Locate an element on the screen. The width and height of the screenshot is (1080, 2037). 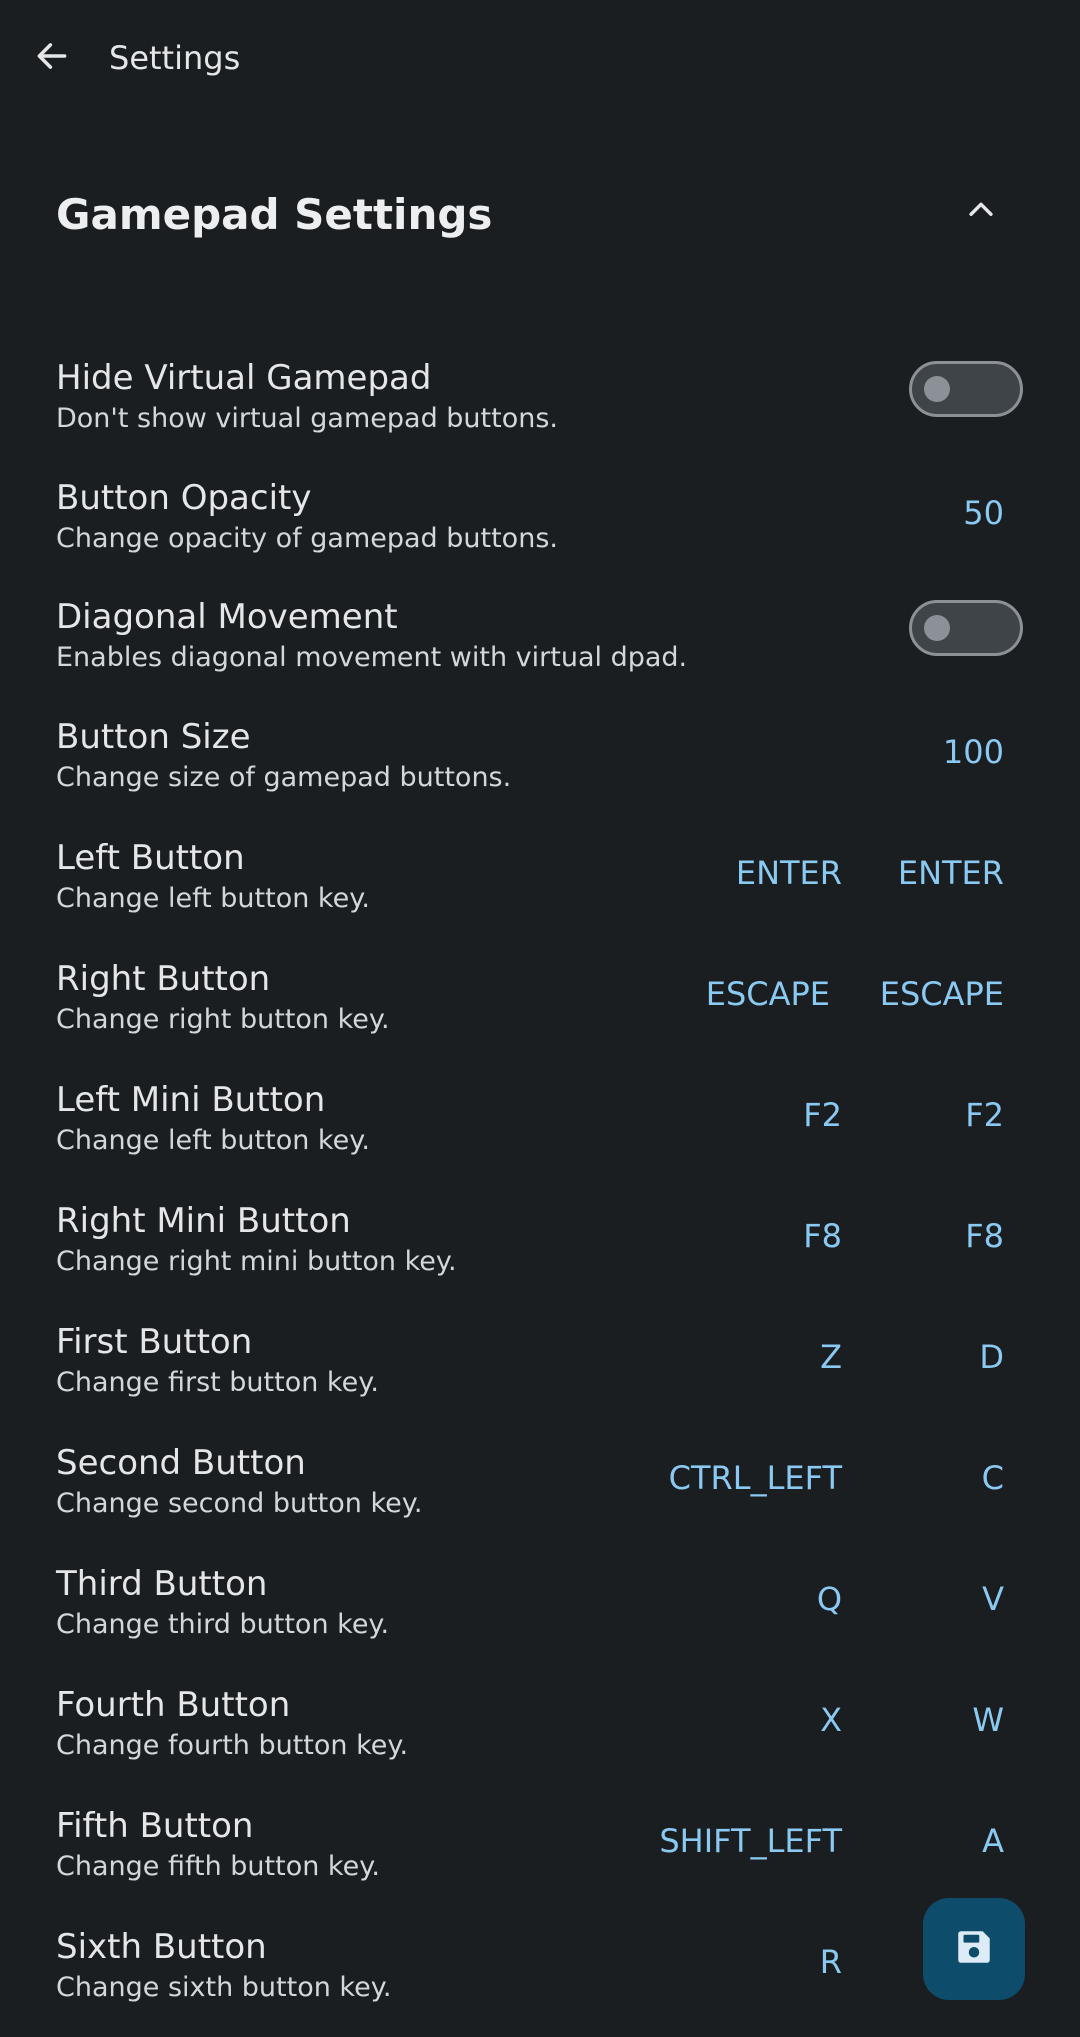
secondary-key-value: F2 is located at coordinates (984, 1115).